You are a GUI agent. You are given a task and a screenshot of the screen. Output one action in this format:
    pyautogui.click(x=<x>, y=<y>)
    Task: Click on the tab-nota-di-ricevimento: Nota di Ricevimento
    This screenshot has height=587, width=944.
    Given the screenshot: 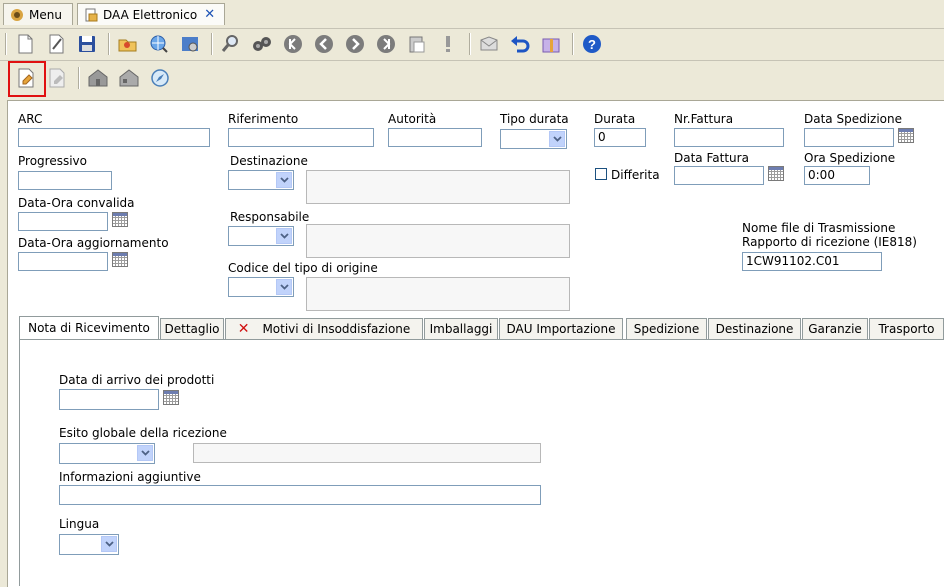 What is the action you would take?
    pyautogui.click(x=89, y=327)
    